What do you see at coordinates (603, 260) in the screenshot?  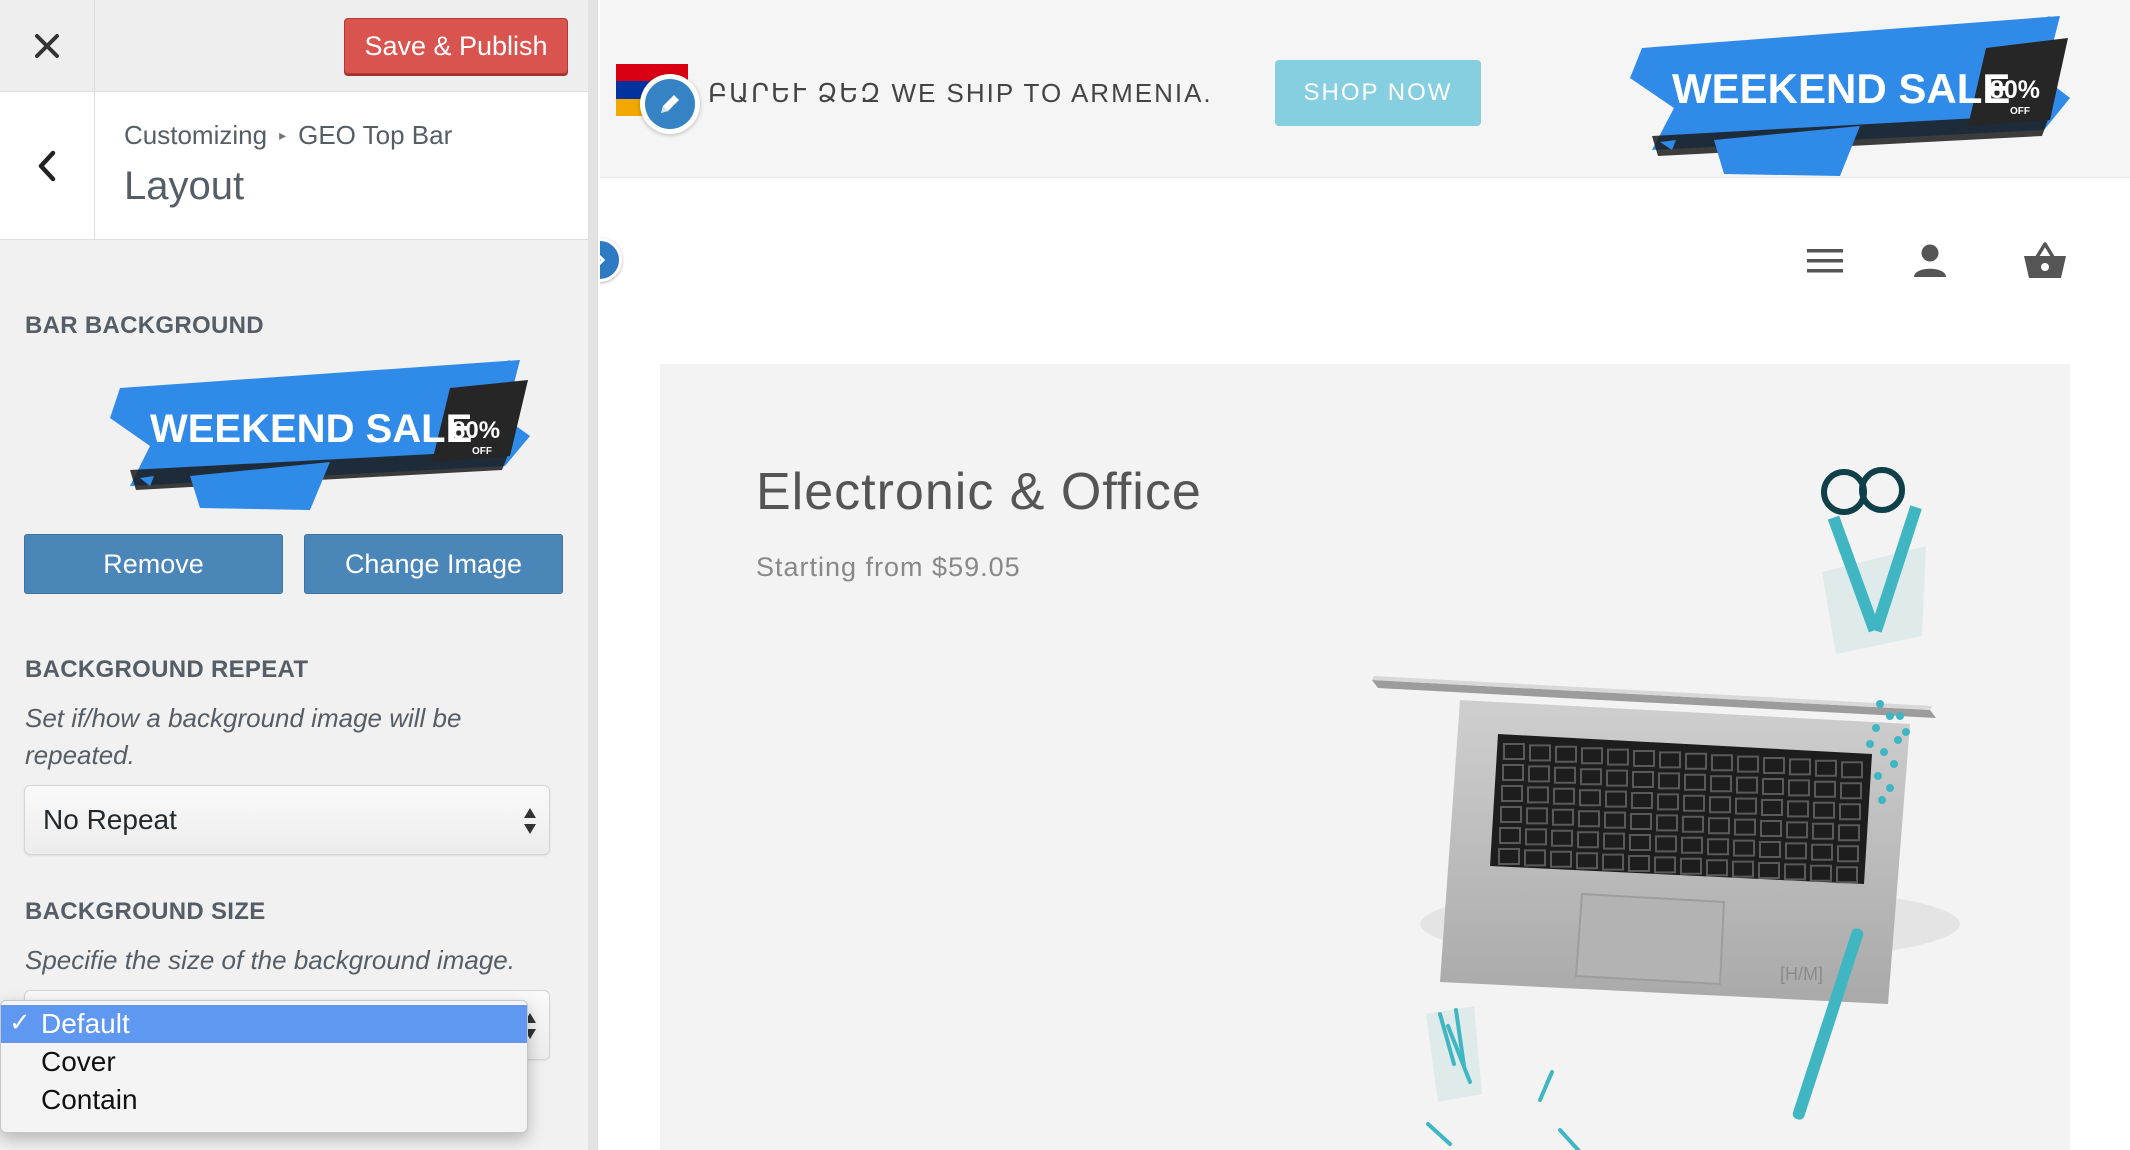 I see `chevron-right-icon` at bounding box center [603, 260].